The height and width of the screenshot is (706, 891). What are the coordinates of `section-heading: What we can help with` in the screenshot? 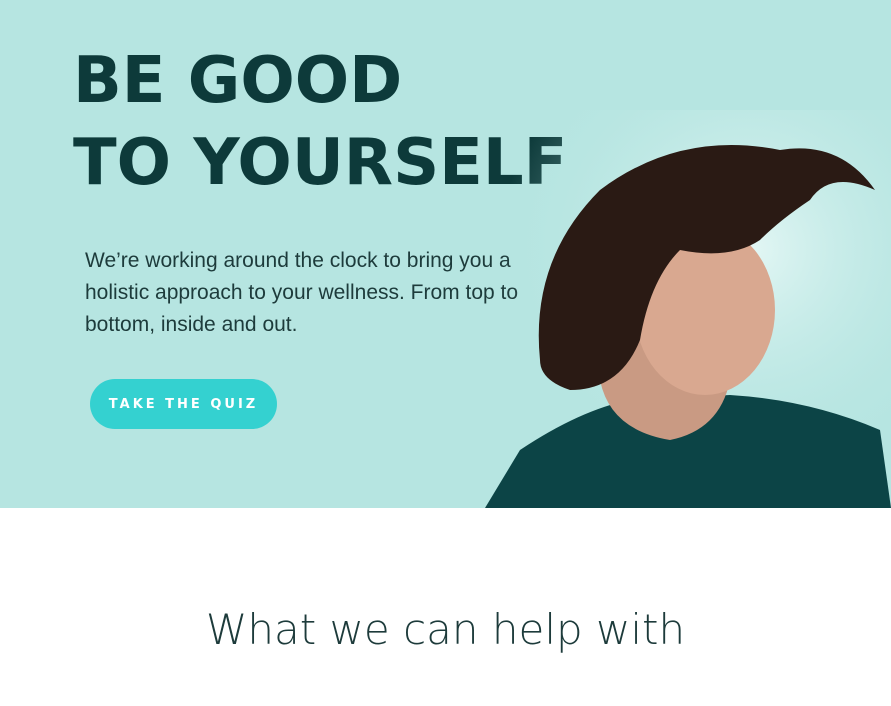 It's located at (445, 629).